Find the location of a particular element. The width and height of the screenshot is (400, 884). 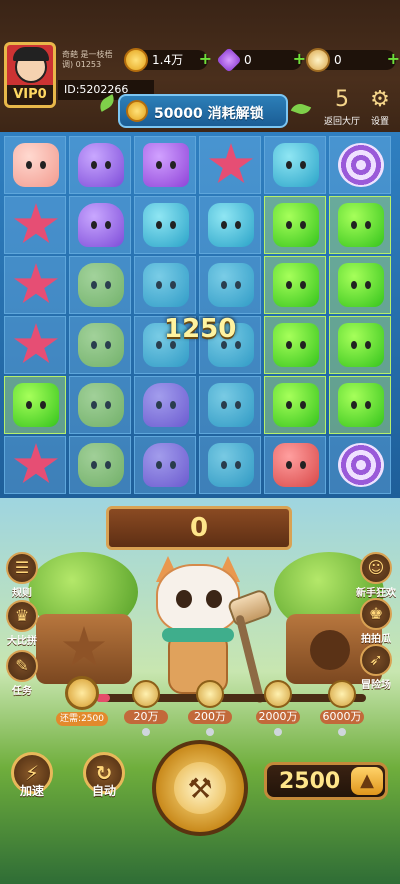

add-gold-button: + is located at coordinates (205, 59).